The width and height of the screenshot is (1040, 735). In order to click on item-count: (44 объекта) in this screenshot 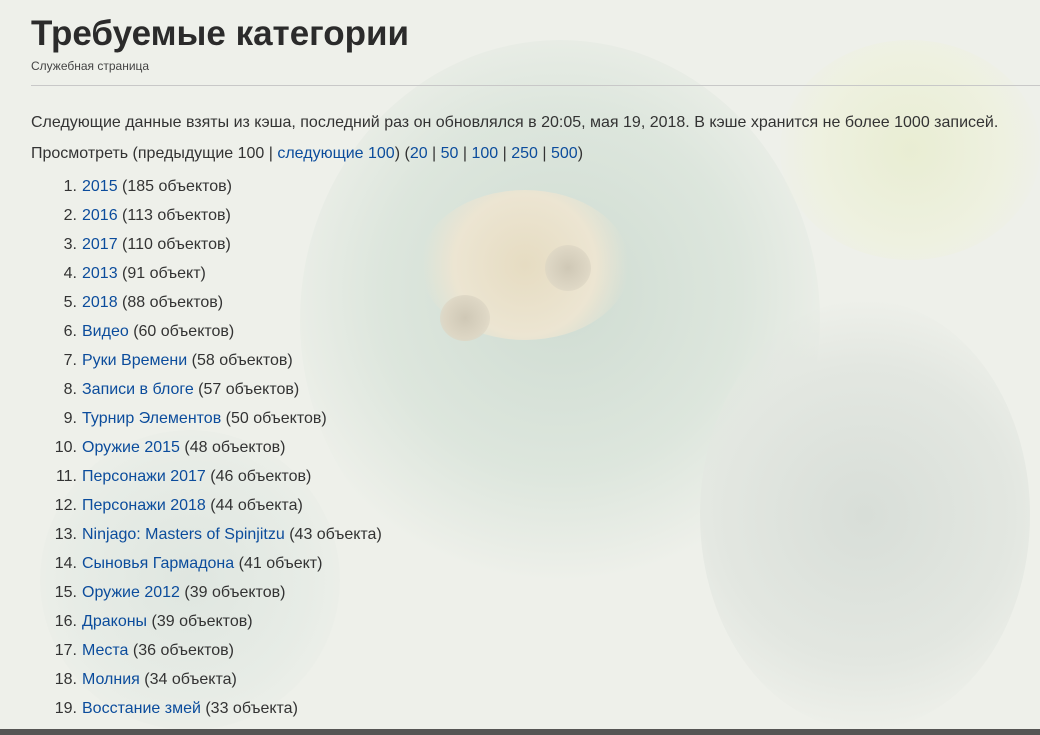, I will do `click(254, 505)`.